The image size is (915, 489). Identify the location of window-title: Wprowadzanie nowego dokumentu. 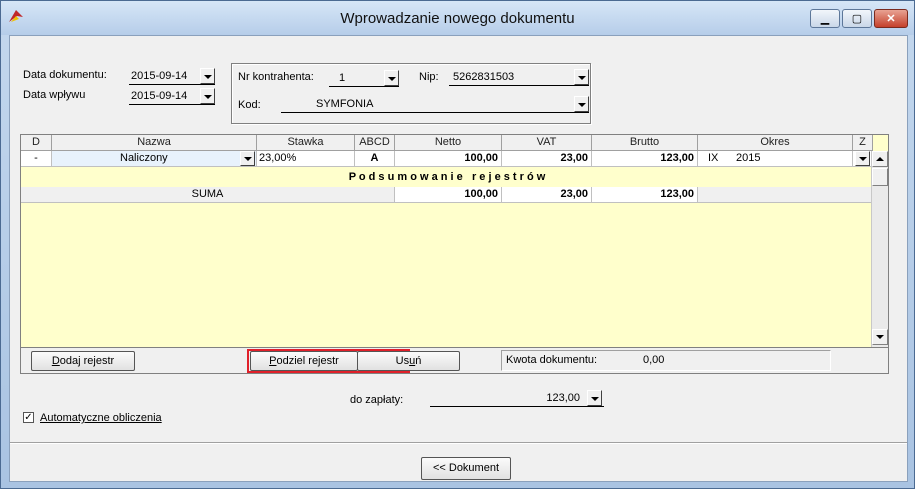
(457, 18).